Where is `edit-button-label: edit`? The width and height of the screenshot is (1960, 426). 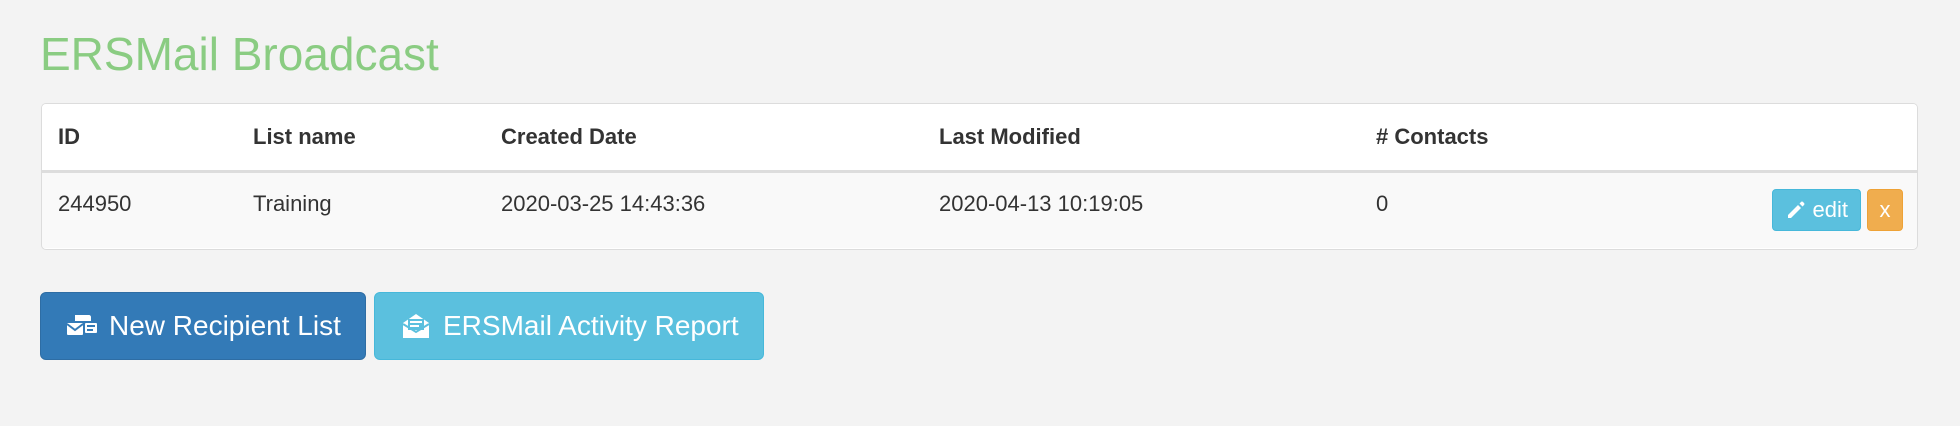 edit-button-label: edit is located at coordinates (1830, 209).